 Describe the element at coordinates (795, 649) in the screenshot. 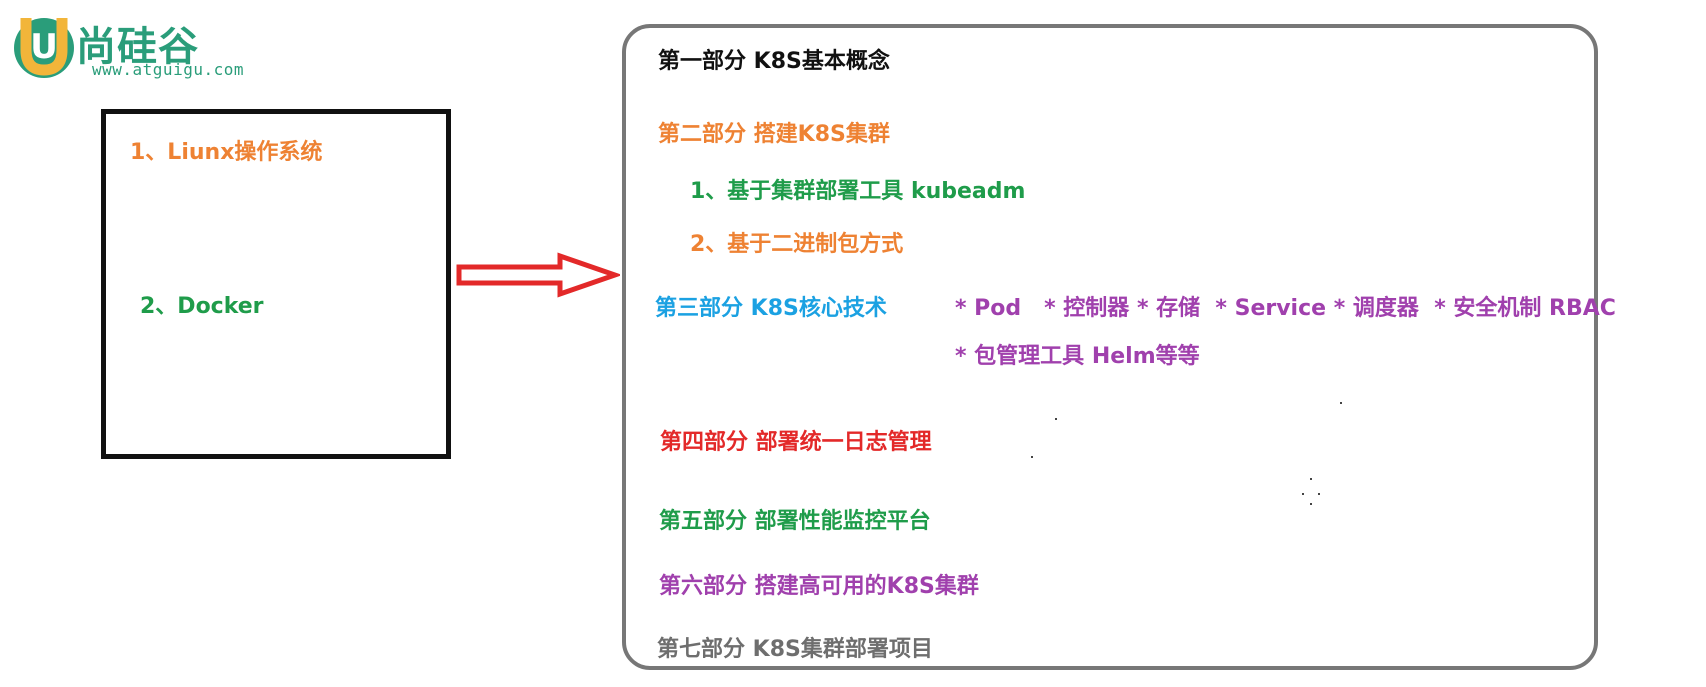

I see `part-7: 第七部分 K8S集群部署项目` at that location.